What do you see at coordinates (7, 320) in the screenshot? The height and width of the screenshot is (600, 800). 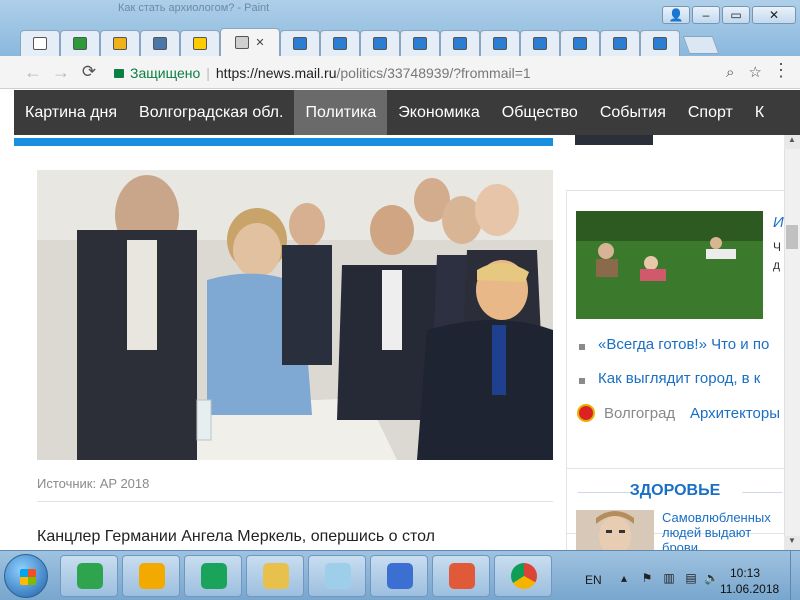 I see `page-left-gutter` at bounding box center [7, 320].